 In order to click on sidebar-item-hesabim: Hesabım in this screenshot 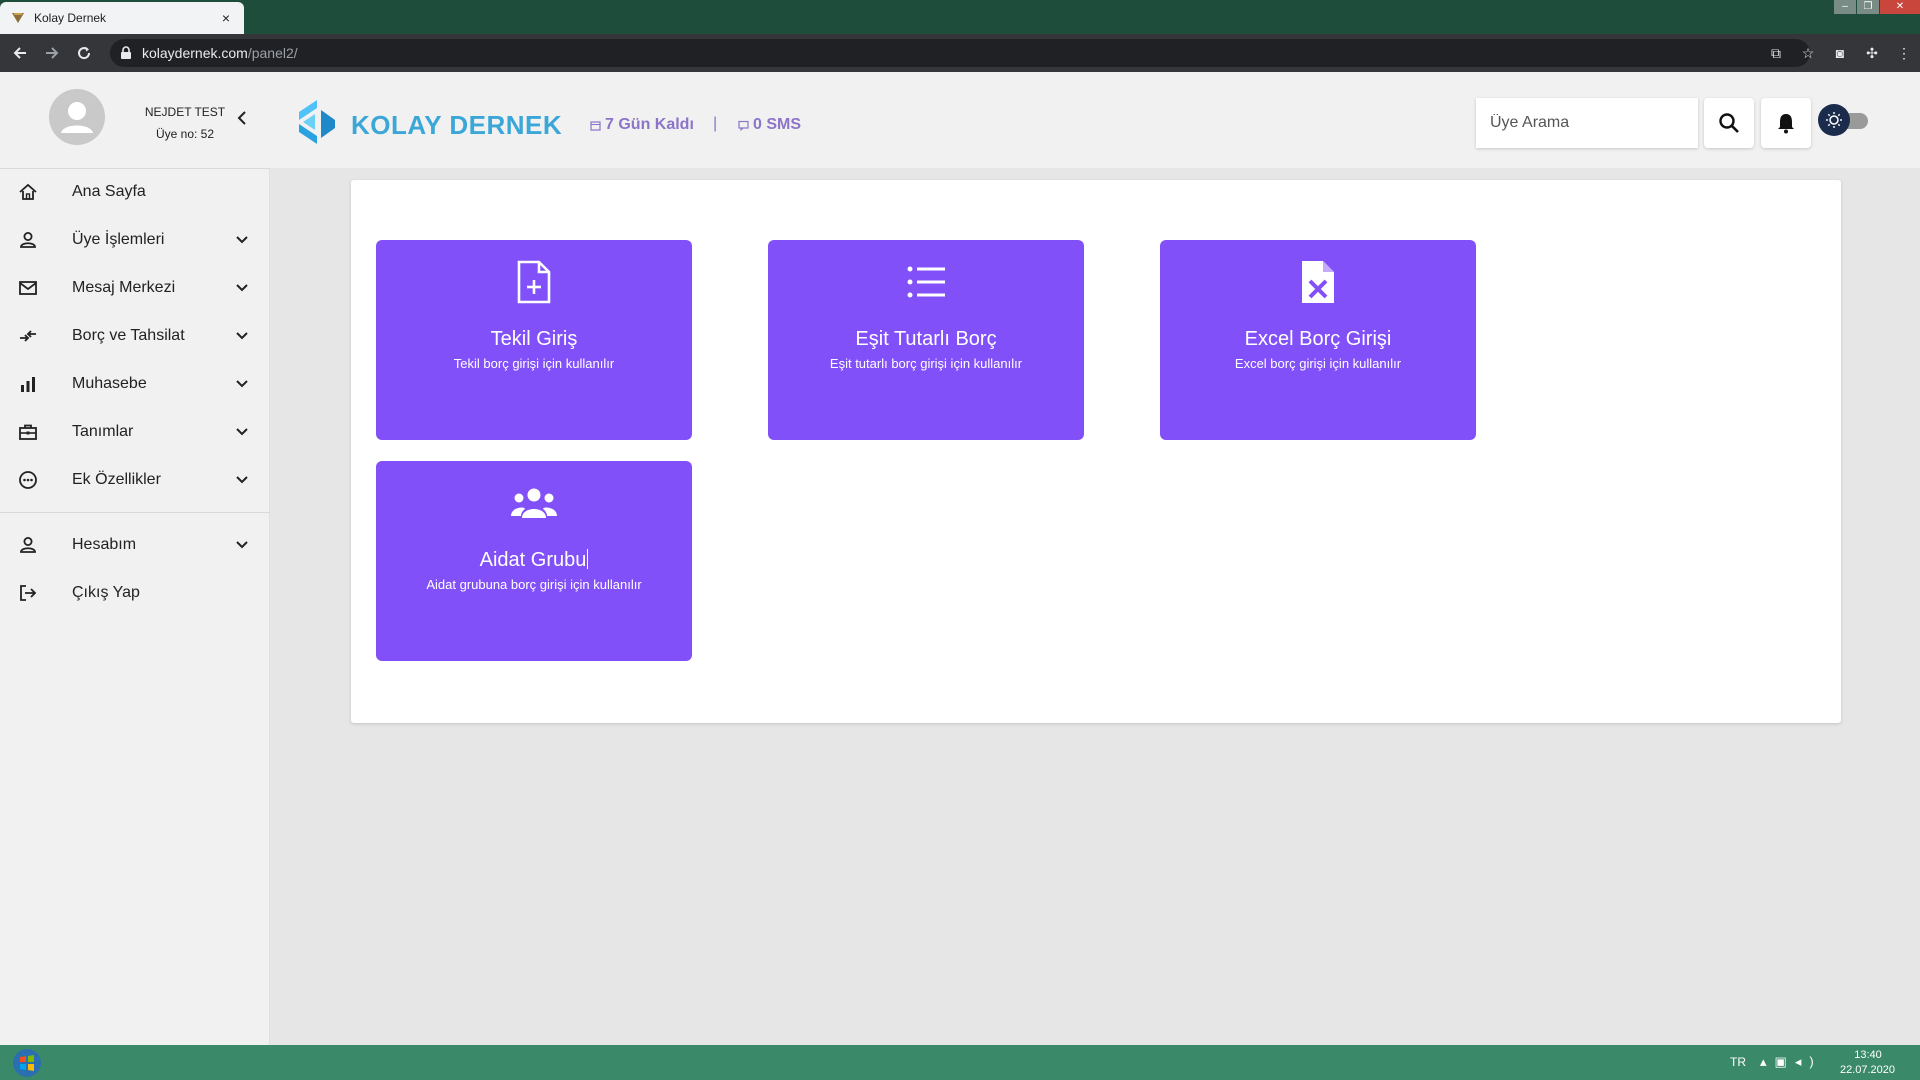, I will do `click(135, 545)`.